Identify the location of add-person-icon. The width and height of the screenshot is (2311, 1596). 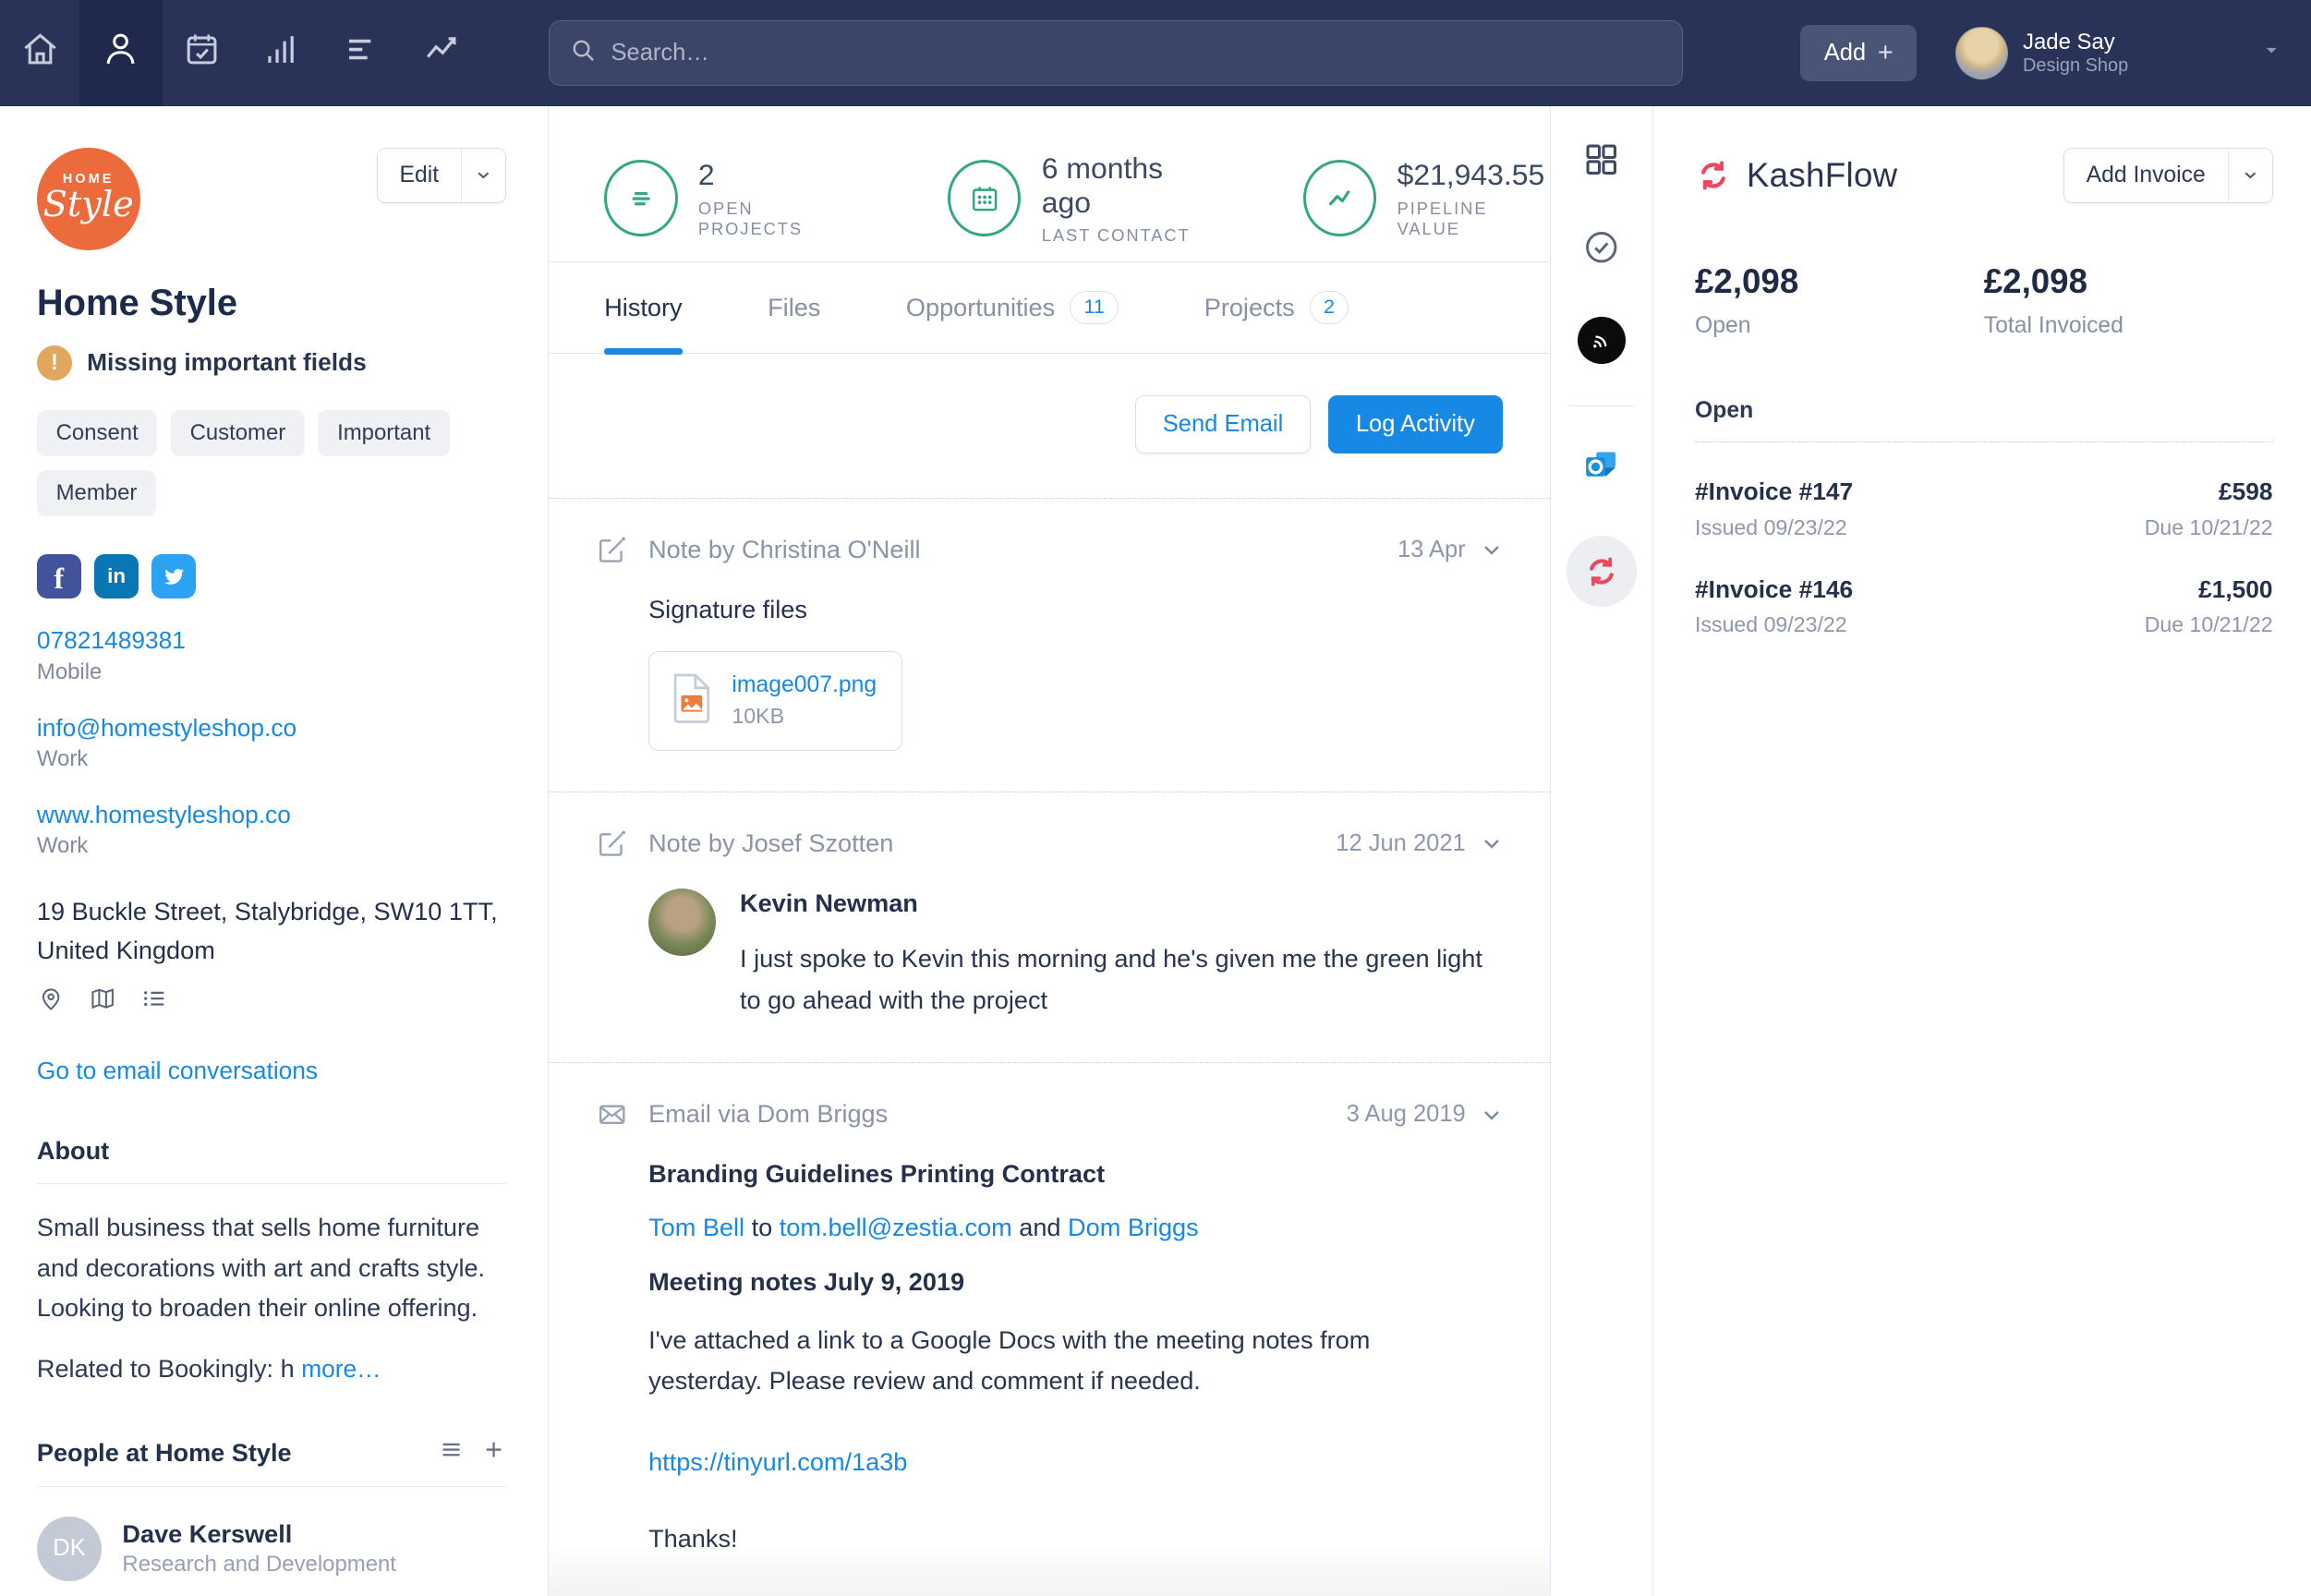
(493, 1453).